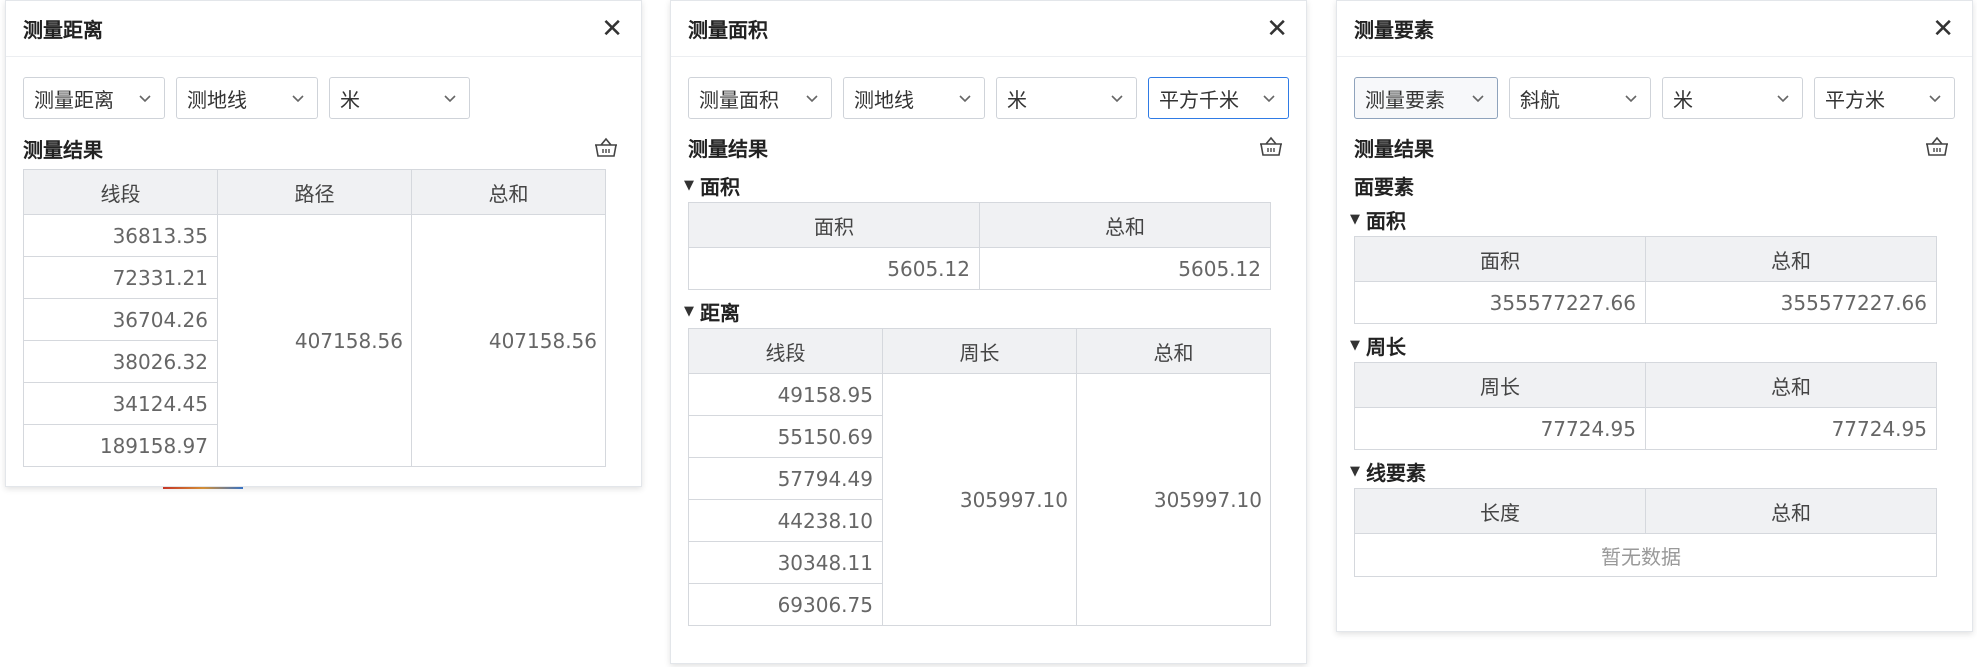 The width and height of the screenshot is (1977, 667). What do you see at coordinates (1125, 268) in the screenshot?
I see `total-cell: 5605.12` at bounding box center [1125, 268].